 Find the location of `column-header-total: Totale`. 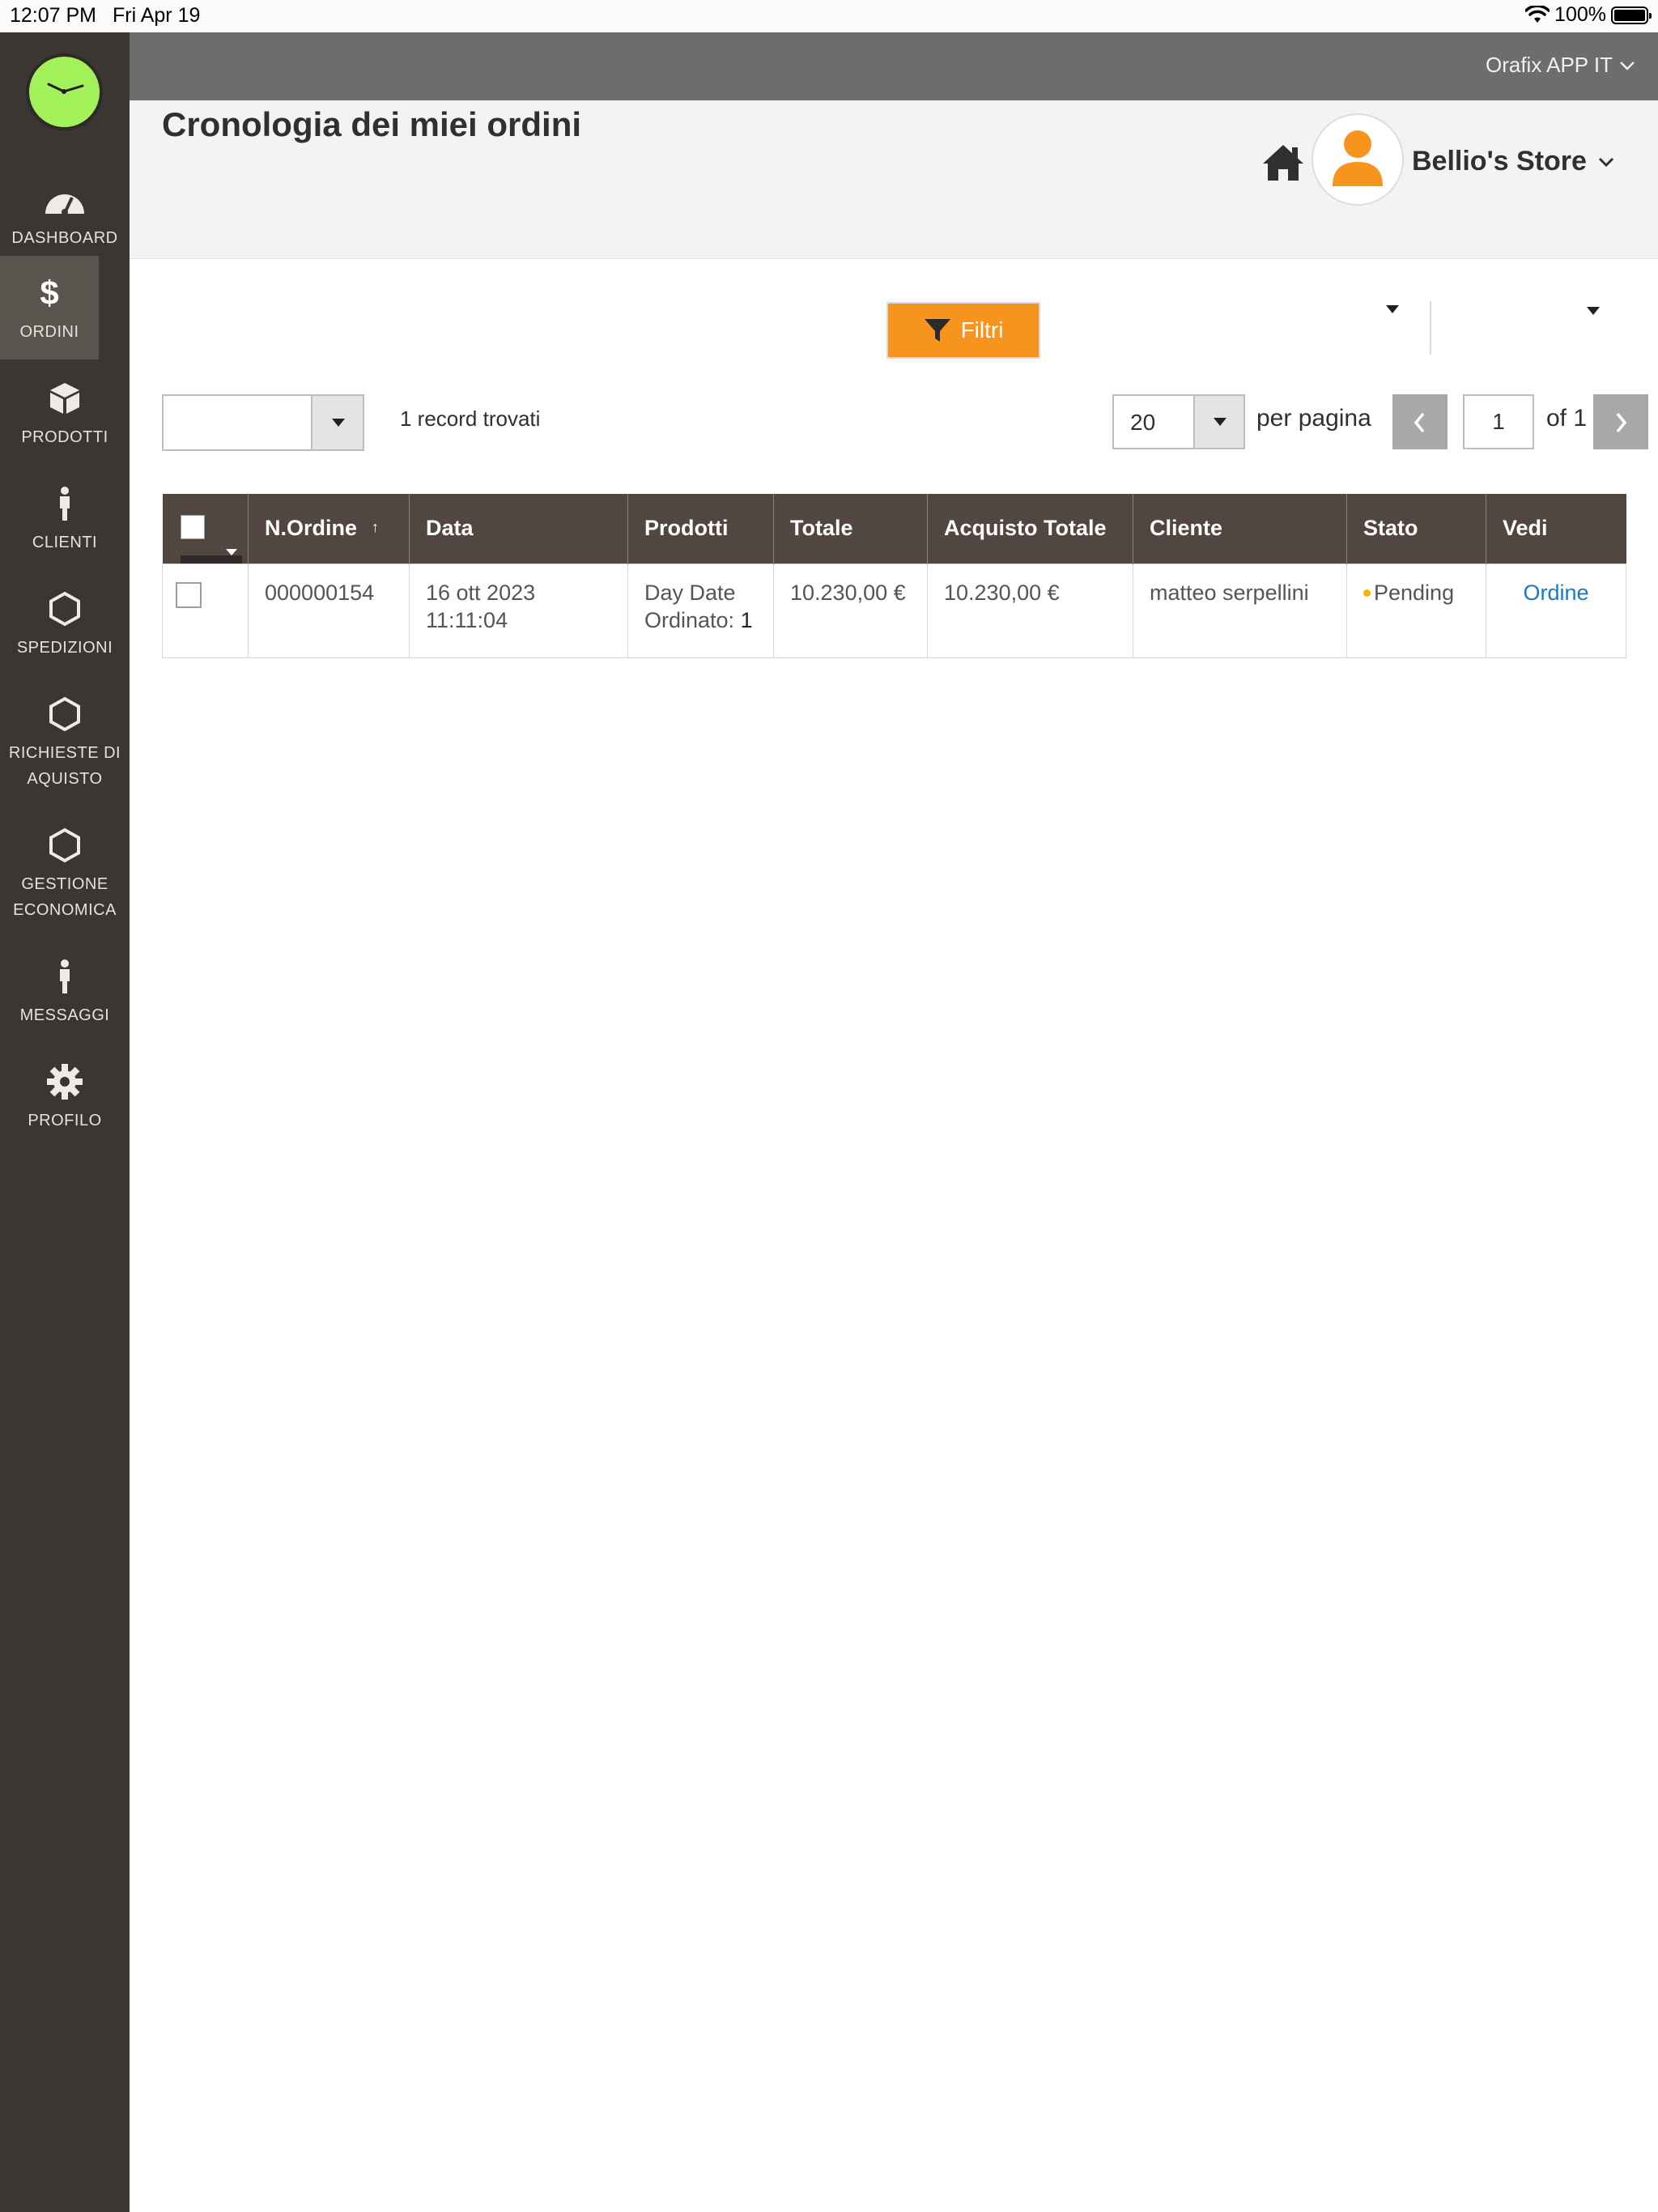

column-header-total: Totale is located at coordinates (850, 529).